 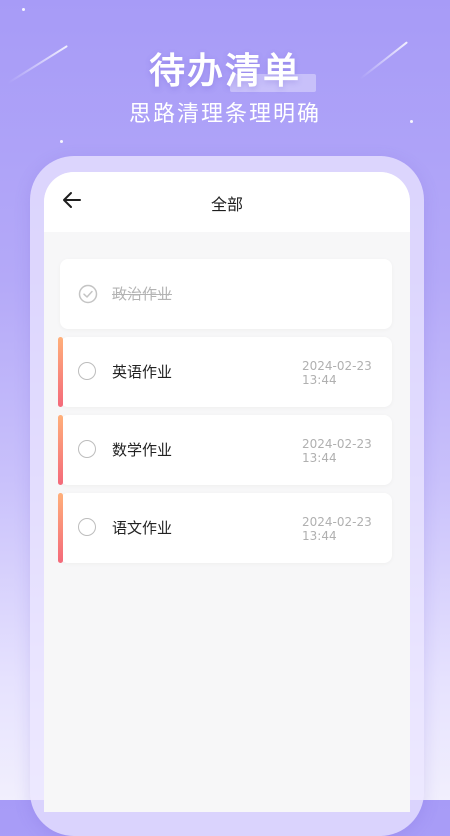 What do you see at coordinates (142, 450) in the screenshot?
I see `task-name: 数学作业` at bounding box center [142, 450].